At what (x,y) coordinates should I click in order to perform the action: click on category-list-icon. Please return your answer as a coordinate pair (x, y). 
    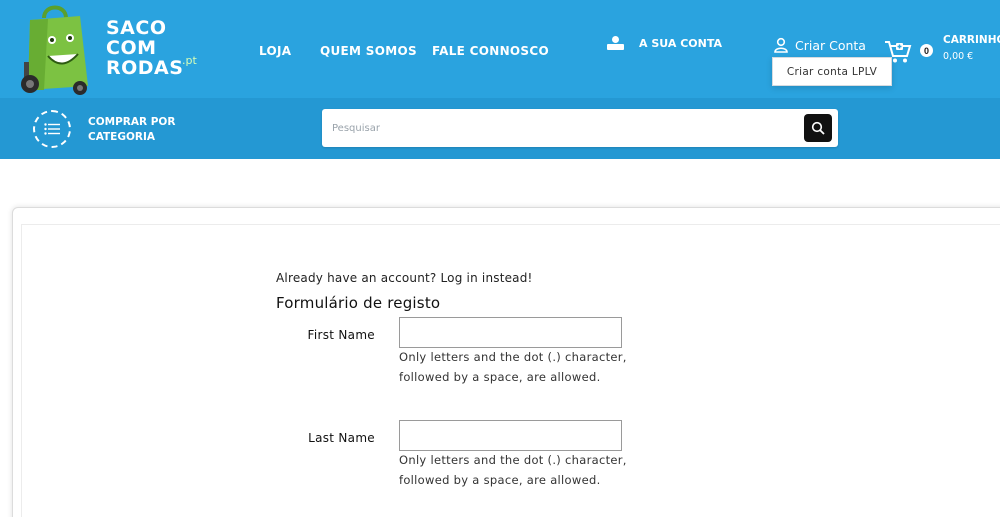
    Looking at the image, I should click on (52, 129).